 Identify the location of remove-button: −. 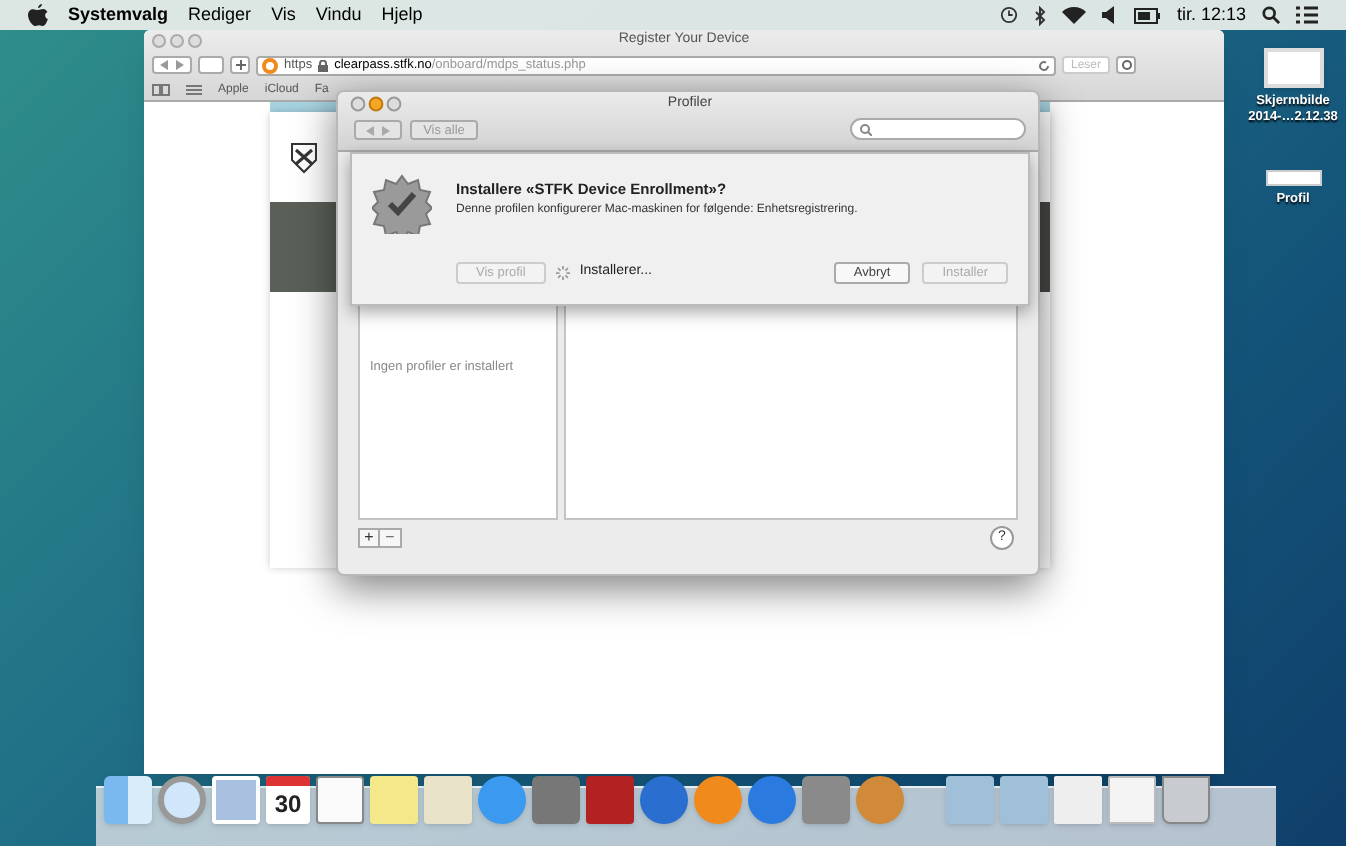
(391, 538).